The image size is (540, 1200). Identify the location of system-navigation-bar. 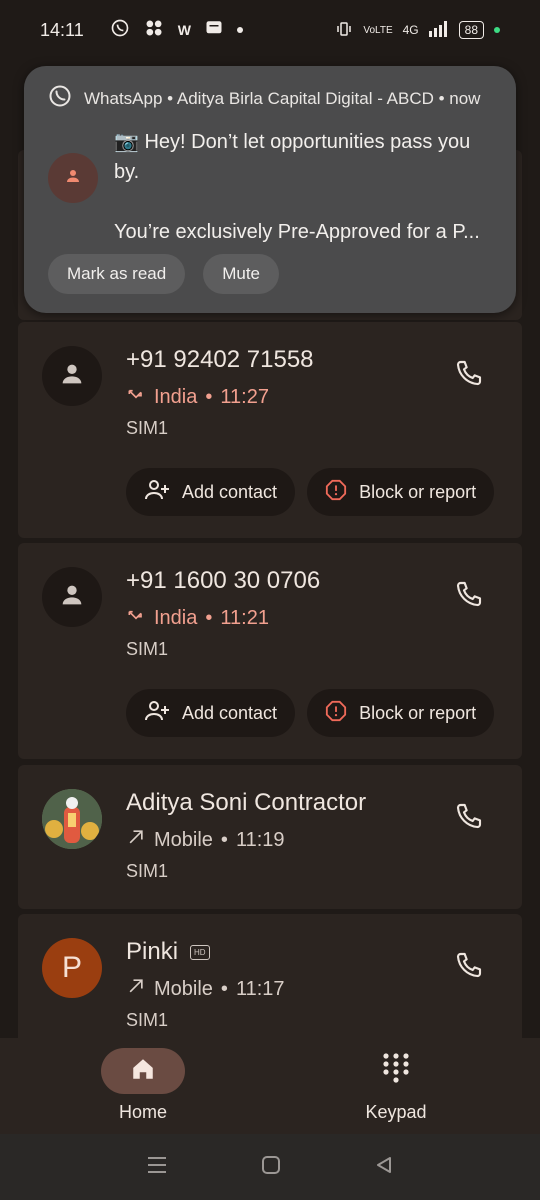
(270, 1167).